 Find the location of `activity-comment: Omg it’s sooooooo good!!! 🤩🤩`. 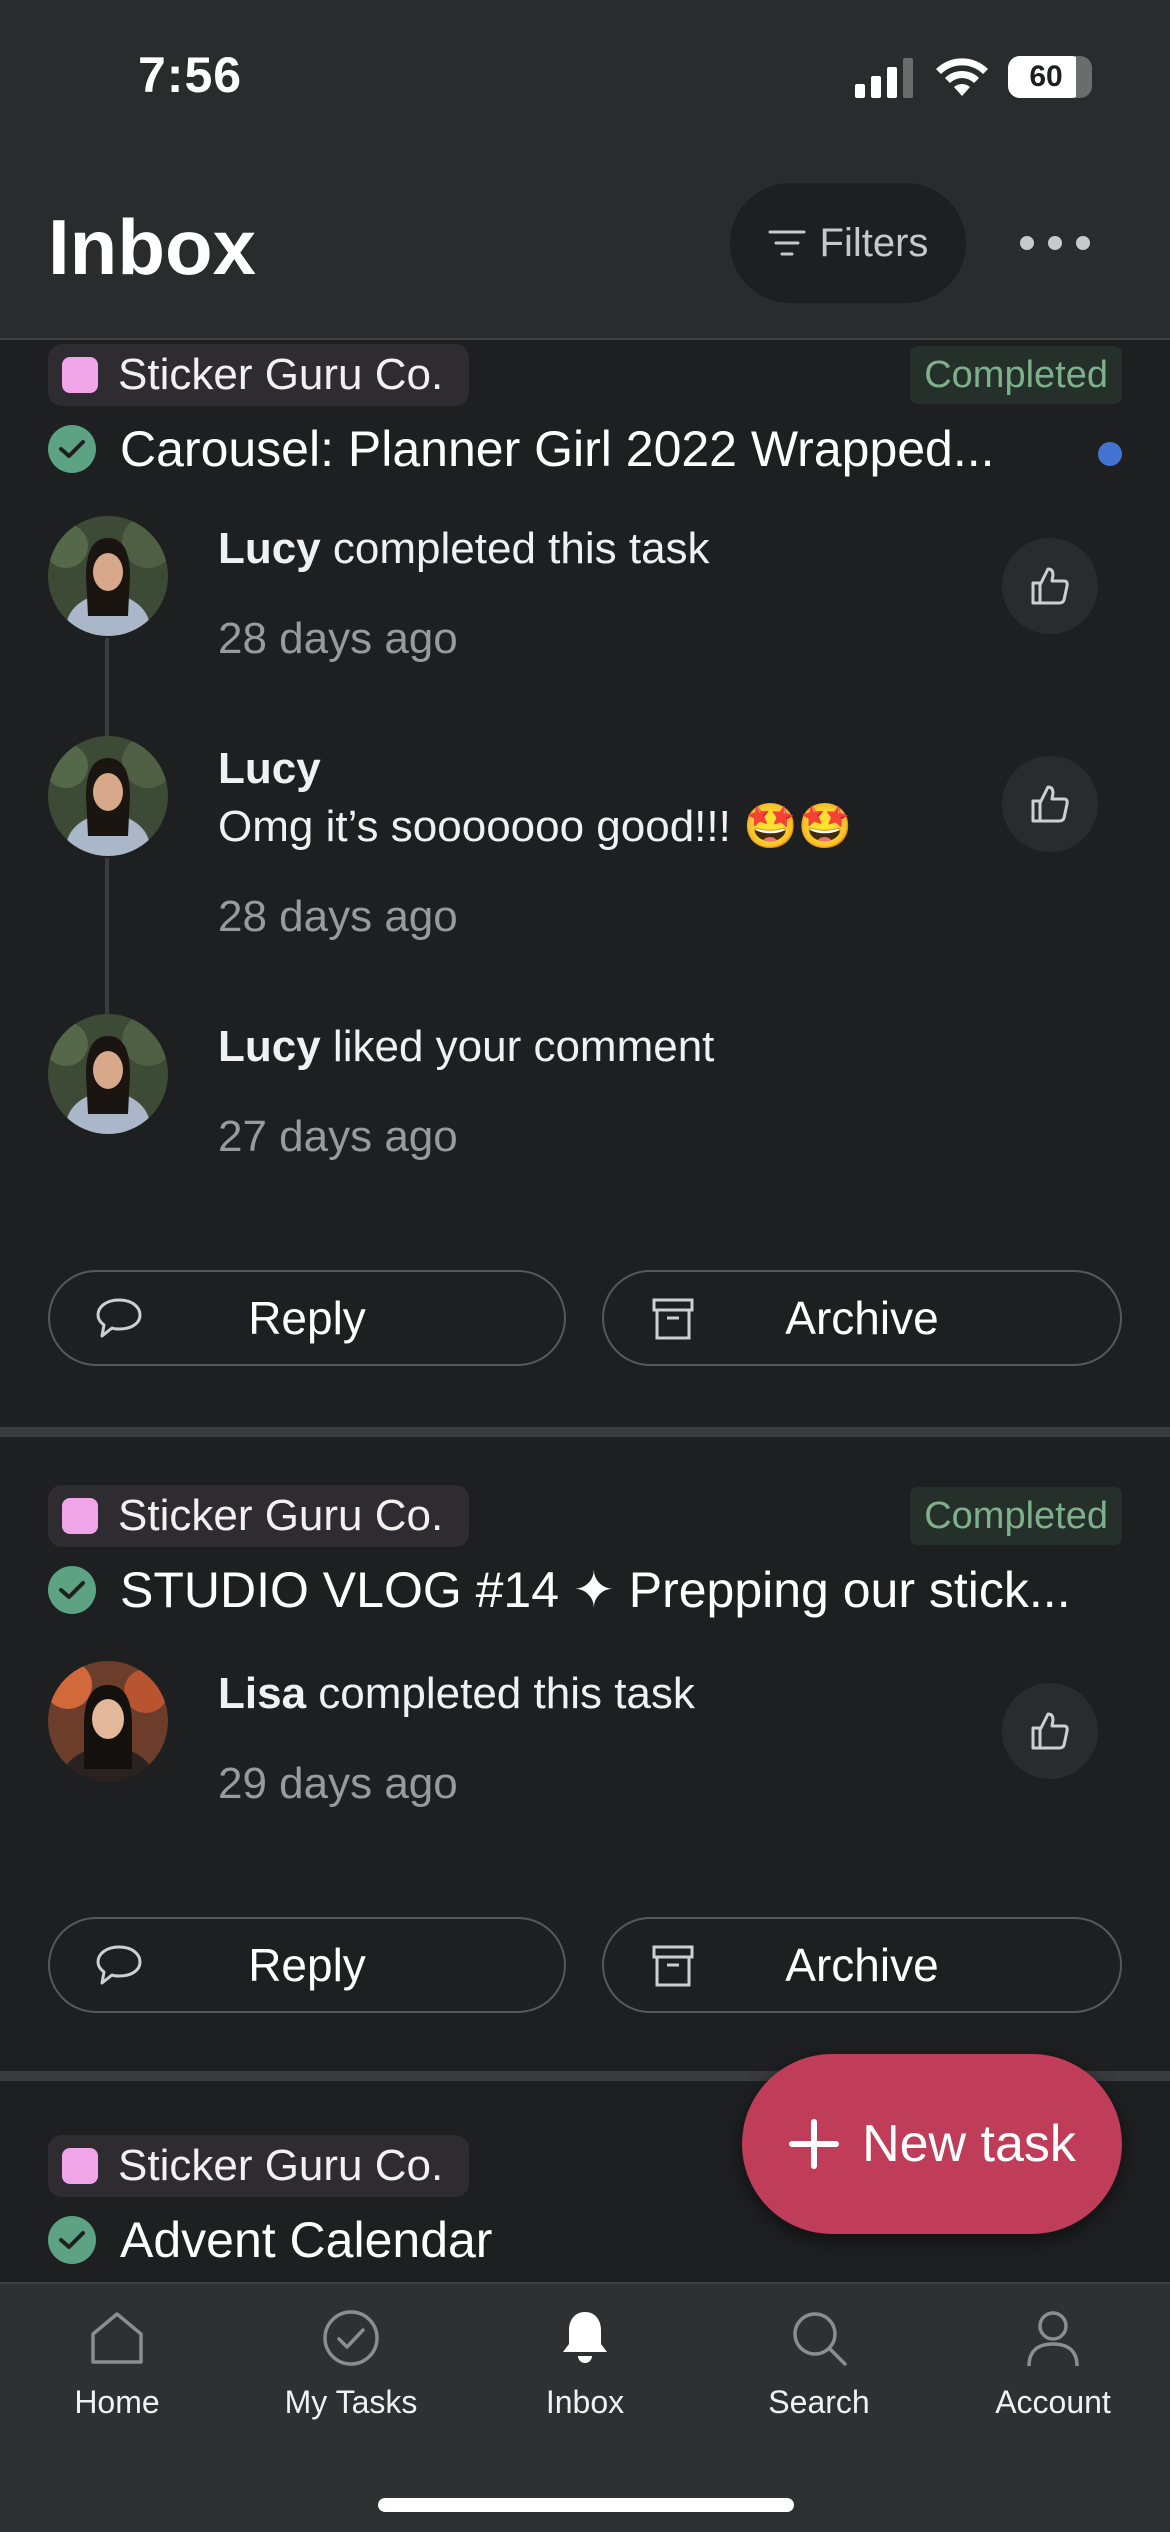

activity-comment: Omg it’s sooooooo good!!! 🤩🤩 is located at coordinates (535, 826).